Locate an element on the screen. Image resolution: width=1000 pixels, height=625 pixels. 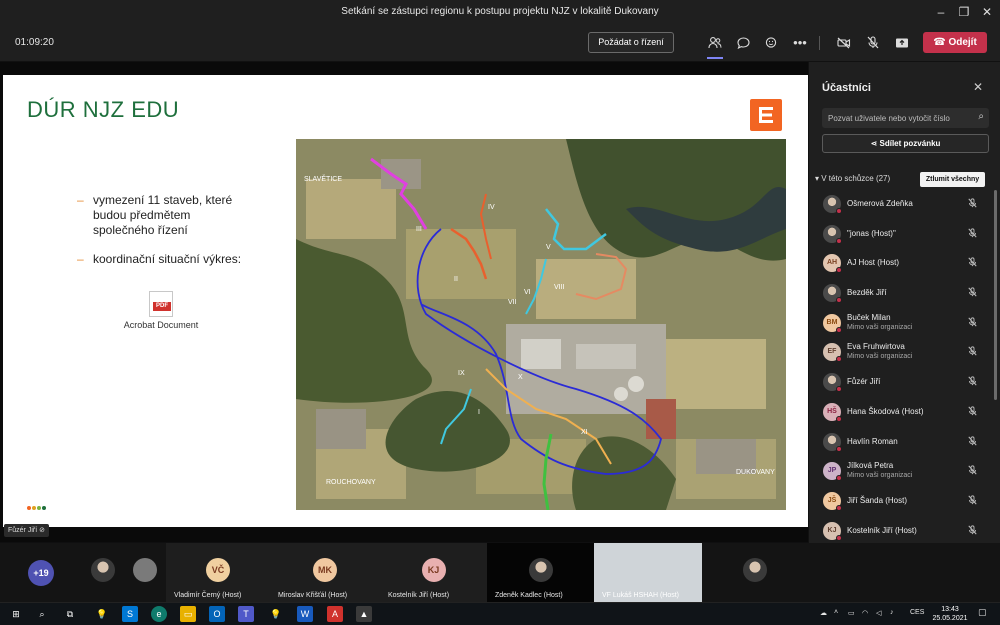
video-tile: KJ Kostelník Jiří (Host) is located at coordinates (433, 572).